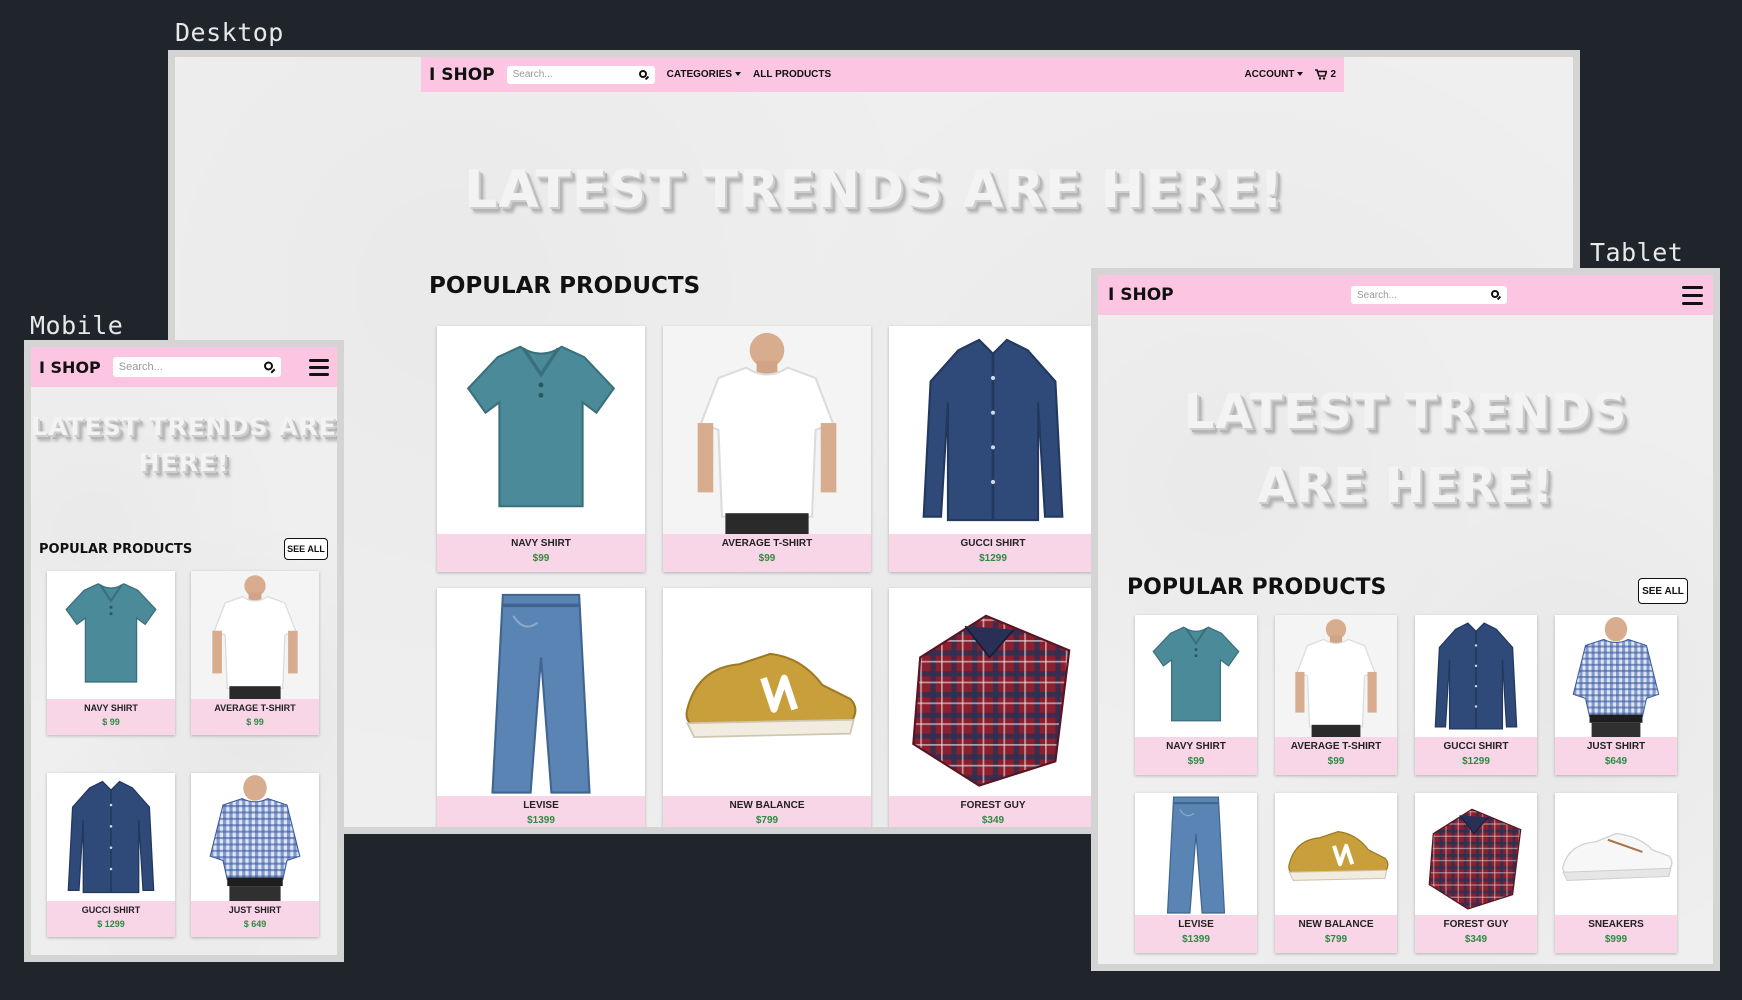  Describe the element at coordinates (184, 426) in the screenshot. I see `hero-line-1: LATEST TRENDS ARE` at that location.